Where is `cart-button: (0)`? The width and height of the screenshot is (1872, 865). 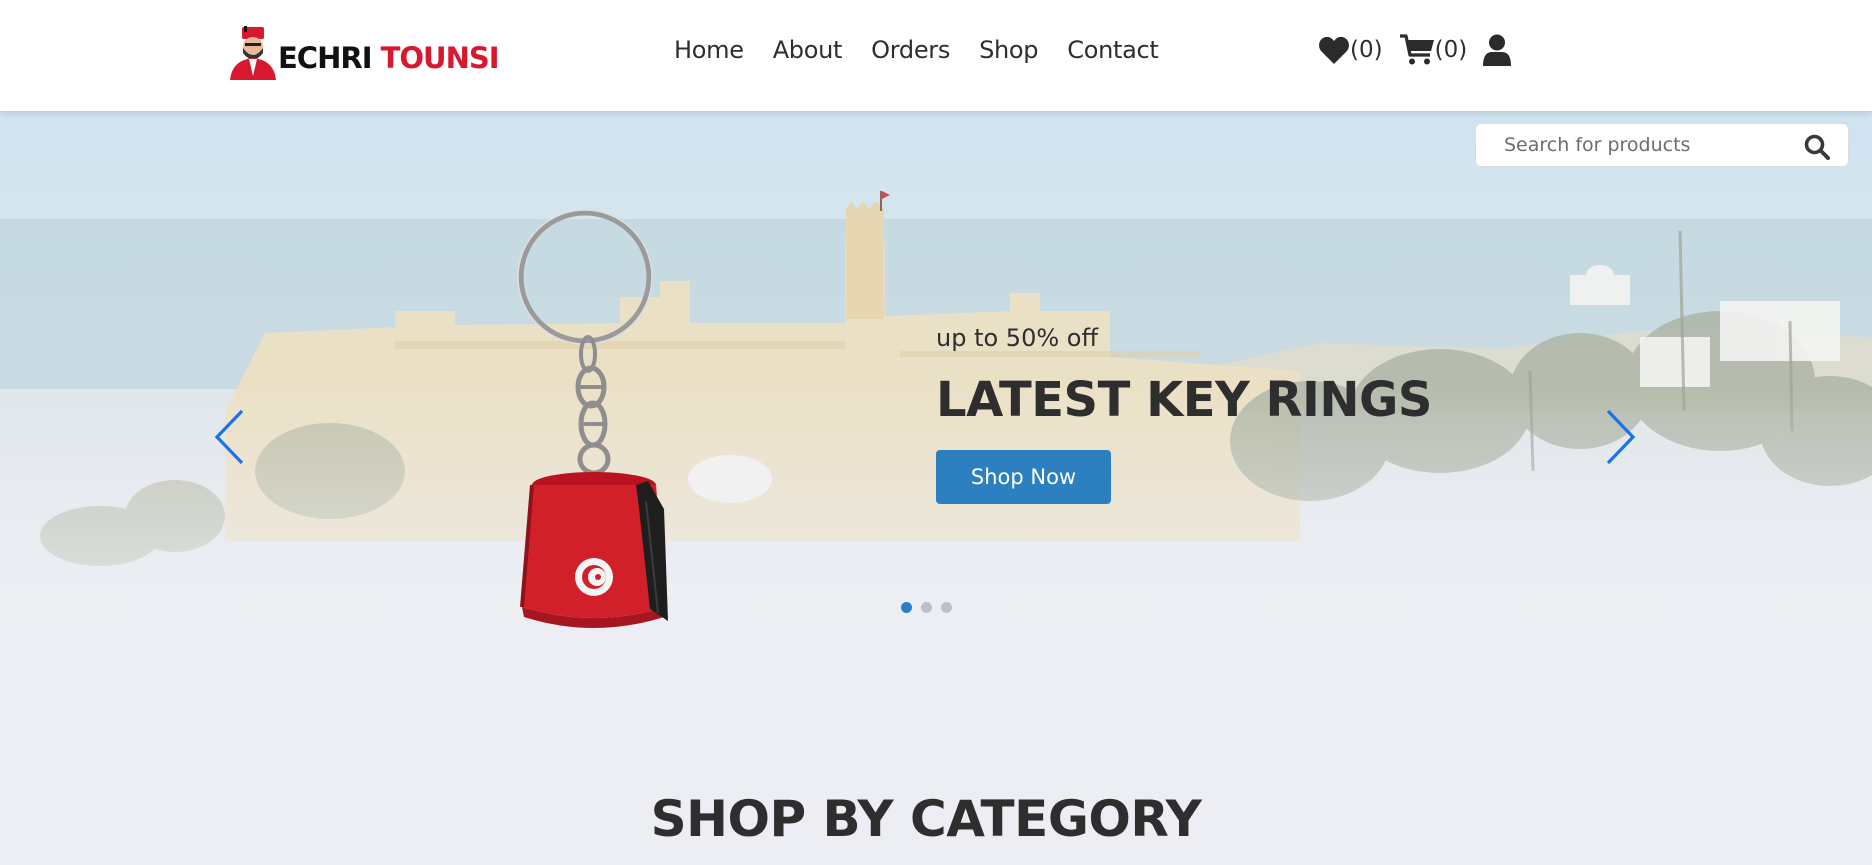 cart-button: (0) is located at coordinates (1433, 50).